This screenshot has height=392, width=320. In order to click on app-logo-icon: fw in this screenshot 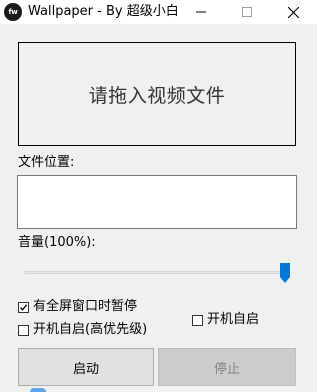, I will do `click(13, 12)`.